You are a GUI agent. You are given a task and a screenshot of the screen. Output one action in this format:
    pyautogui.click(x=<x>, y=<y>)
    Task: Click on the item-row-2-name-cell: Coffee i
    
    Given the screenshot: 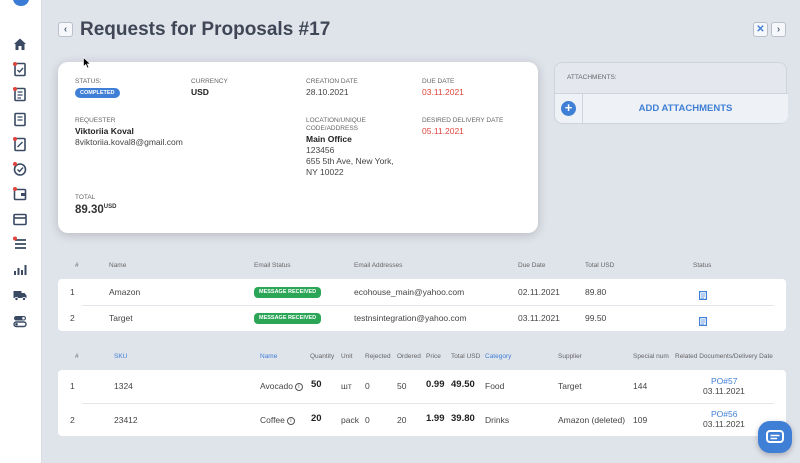 What is the action you would take?
    pyautogui.click(x=277, y=420)
    